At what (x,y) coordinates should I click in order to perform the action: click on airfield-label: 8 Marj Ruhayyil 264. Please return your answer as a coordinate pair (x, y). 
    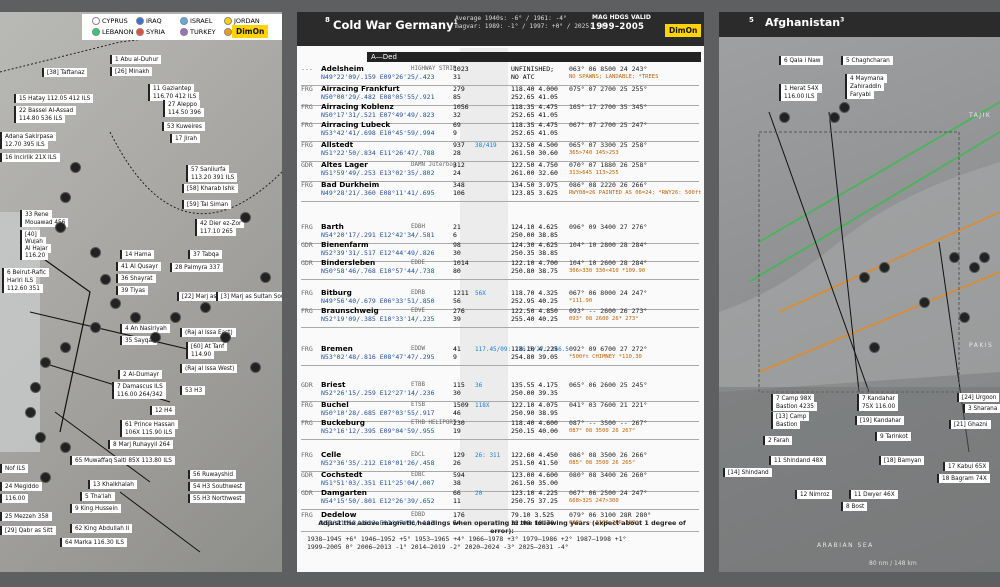
    Looking at the image, I should click on (141, 444).